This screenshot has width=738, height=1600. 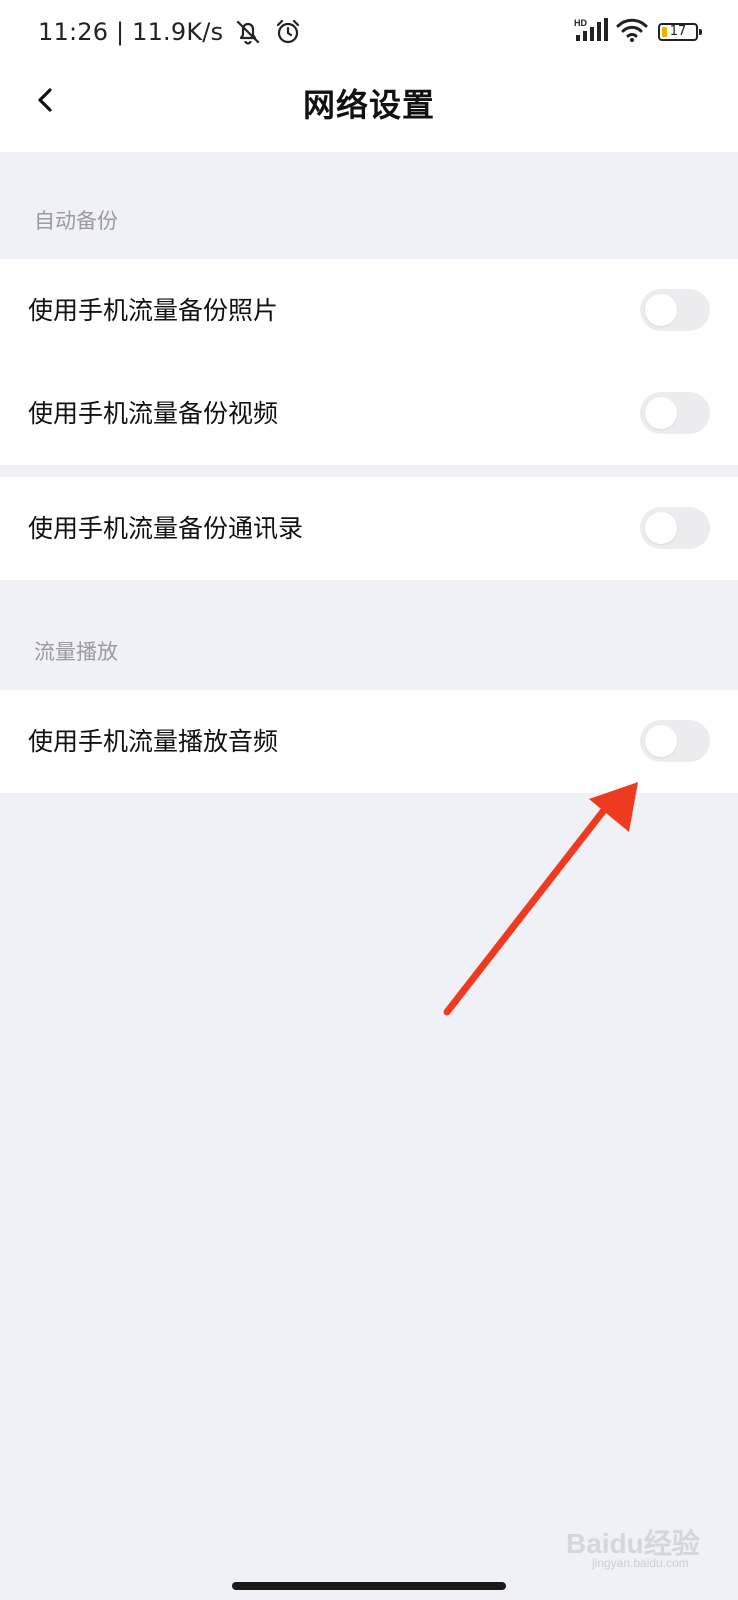 I want to click on battery-level: 17, so click(x=678, y=31).